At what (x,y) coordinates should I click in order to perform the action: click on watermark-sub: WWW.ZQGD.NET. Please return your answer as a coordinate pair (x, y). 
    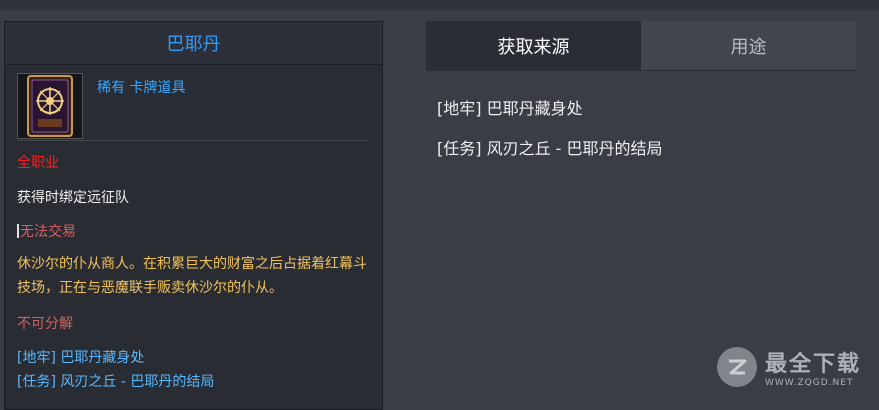
    Looking at the image, I should click on (809, 383).